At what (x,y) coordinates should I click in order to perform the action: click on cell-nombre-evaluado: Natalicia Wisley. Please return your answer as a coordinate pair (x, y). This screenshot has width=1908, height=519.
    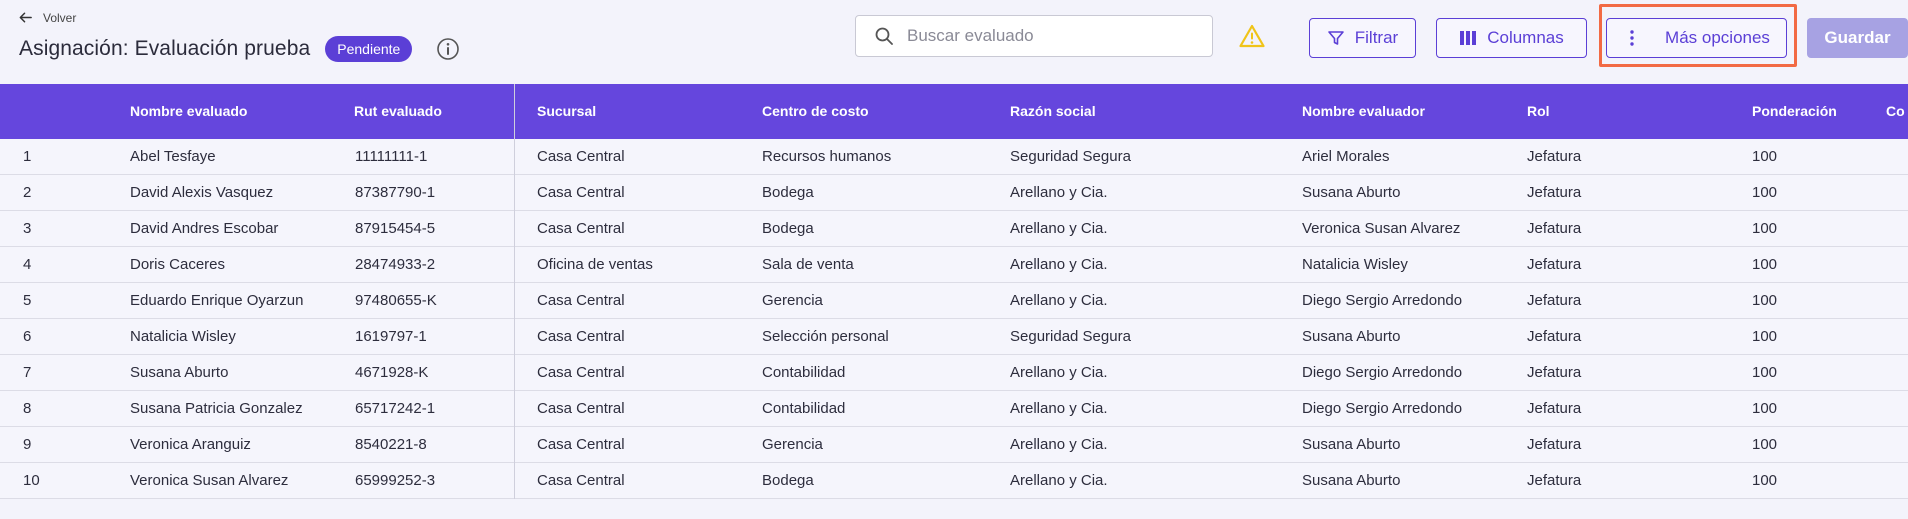
    Looking at the image, I should click on (183, 336).